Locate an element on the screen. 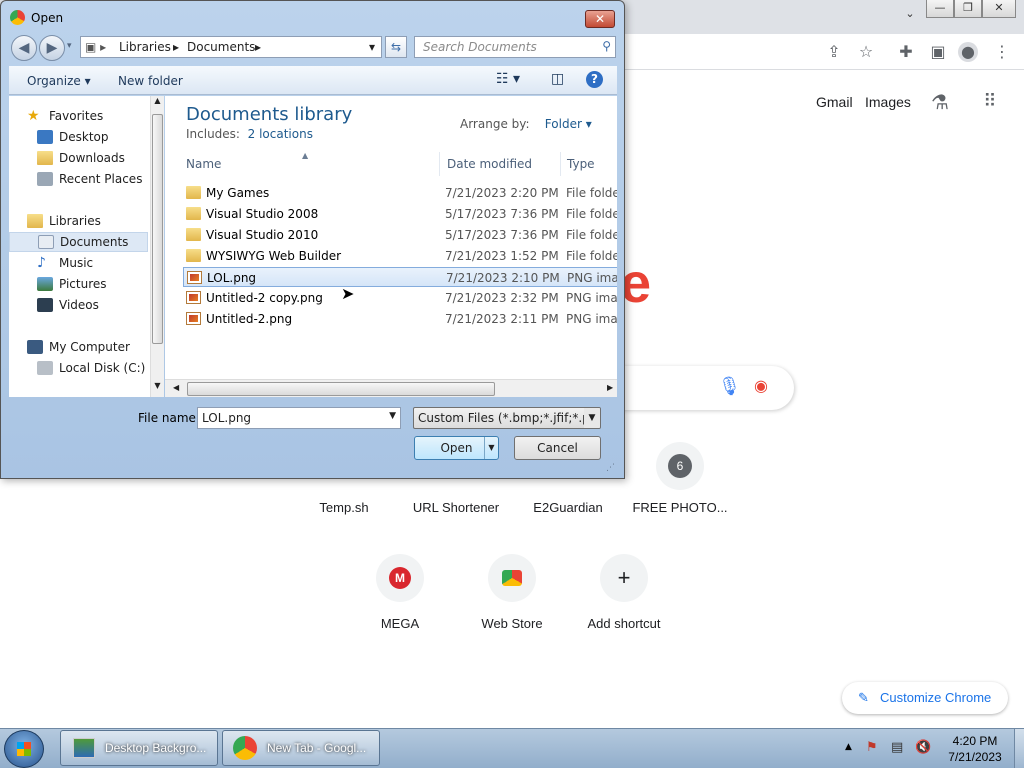 The height and width of the screenshot is (768, 1024). help-icon: ? is located at coordinates (594, 79).